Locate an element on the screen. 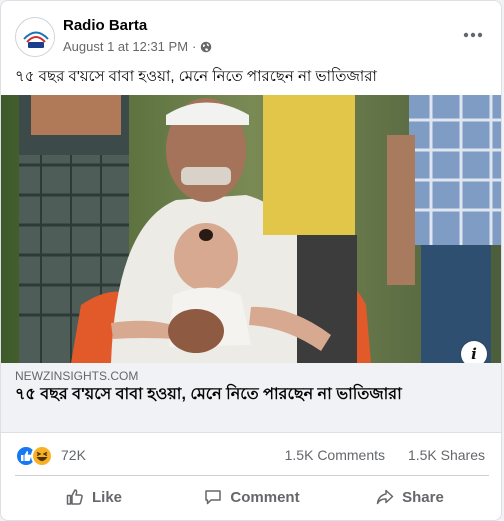  link-domain: NEWZINSIGHTS.COM is located at coordinates (77, 376).